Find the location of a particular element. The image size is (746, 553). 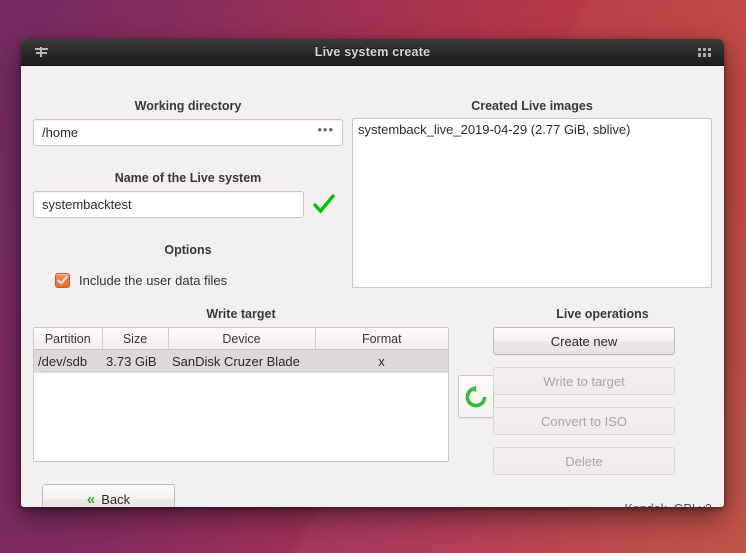

cell-device: SanDisk Cruzer Blade is located at coordinates (241, 361).